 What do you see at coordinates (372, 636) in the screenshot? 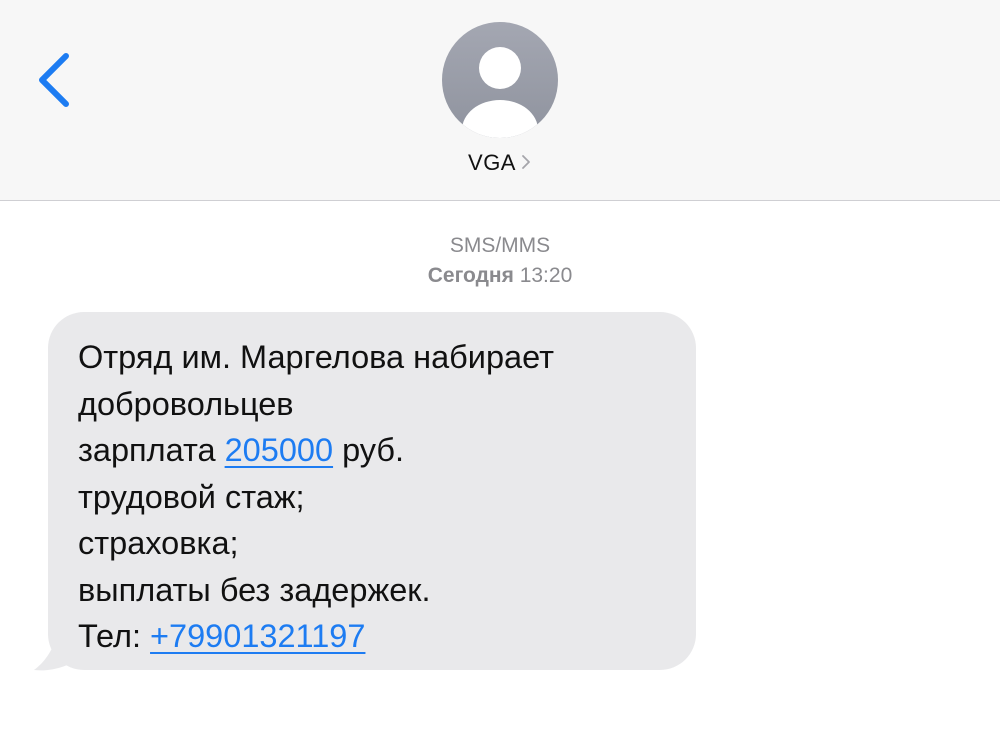
I see `message-line: Тел: +79901321197` at bounding box center [372, 636].